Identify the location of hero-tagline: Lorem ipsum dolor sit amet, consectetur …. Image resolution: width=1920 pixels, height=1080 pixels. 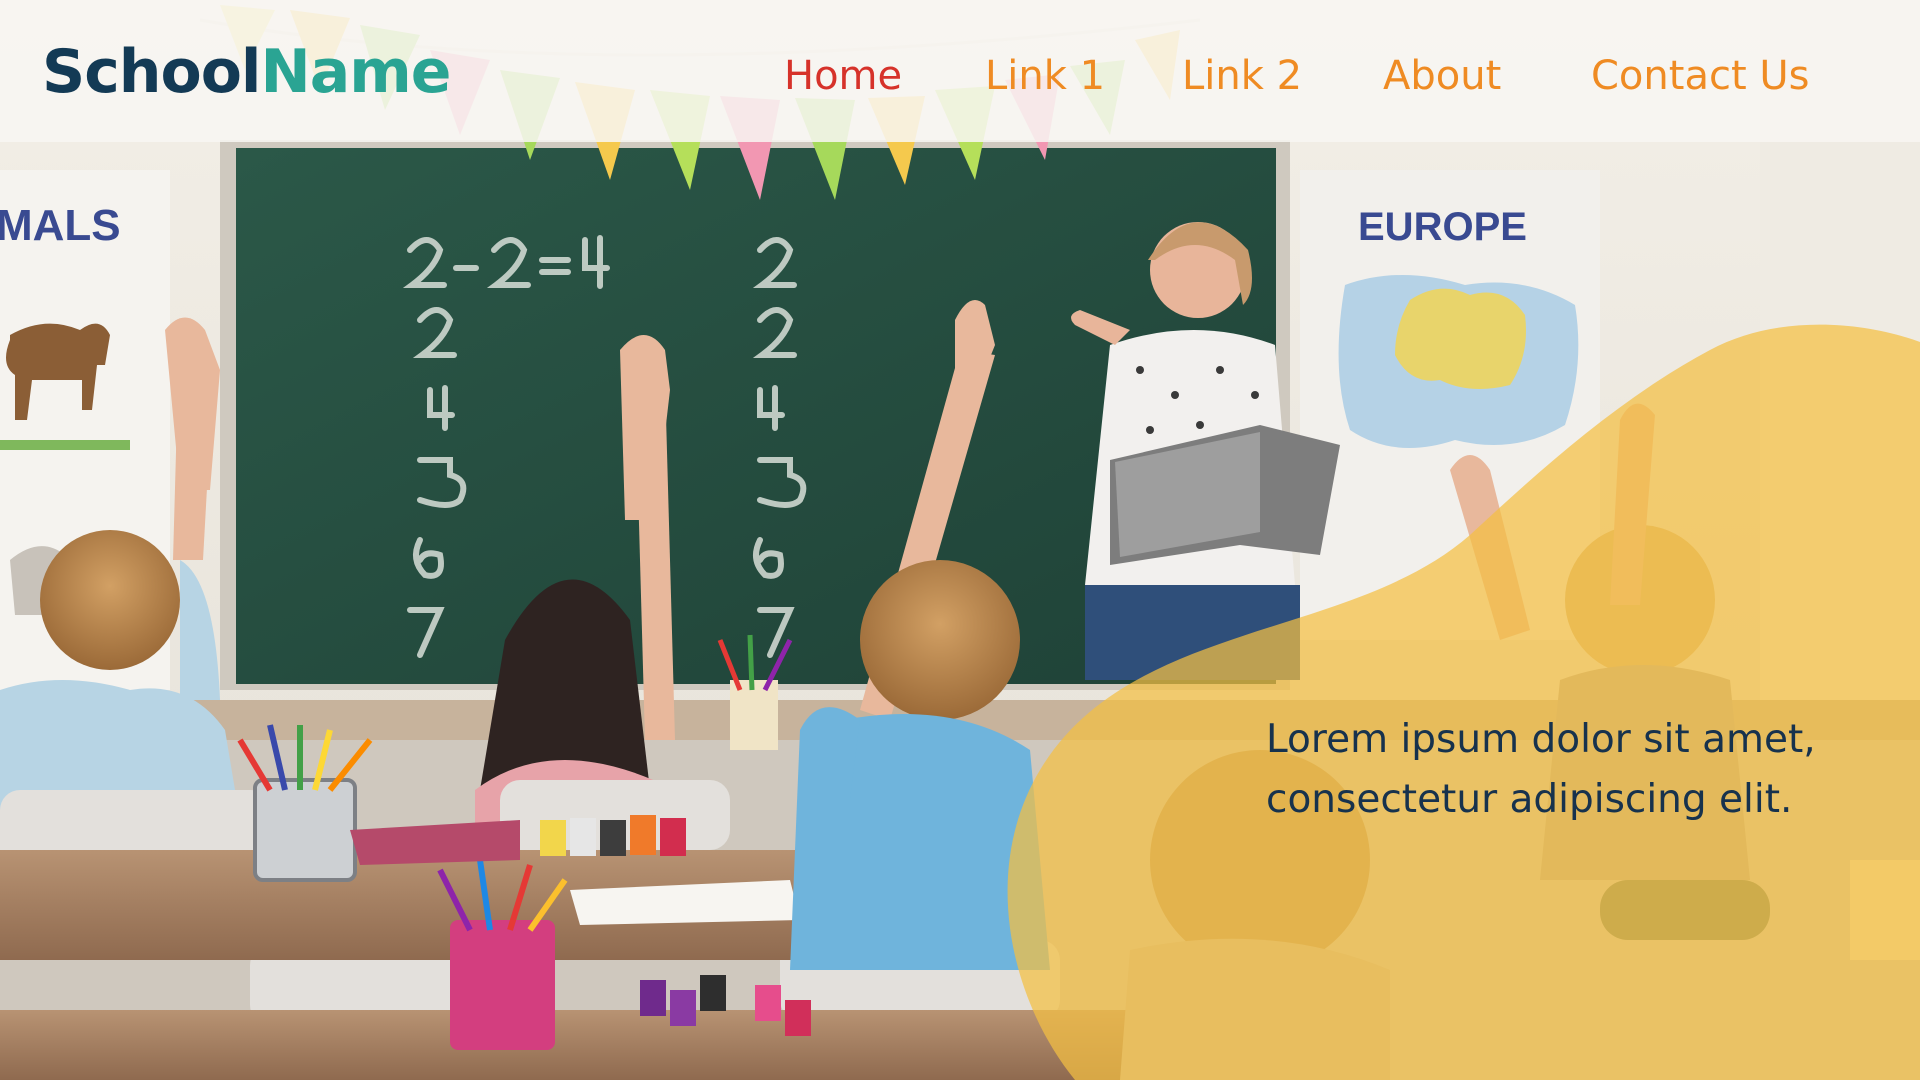
(1576, 770).